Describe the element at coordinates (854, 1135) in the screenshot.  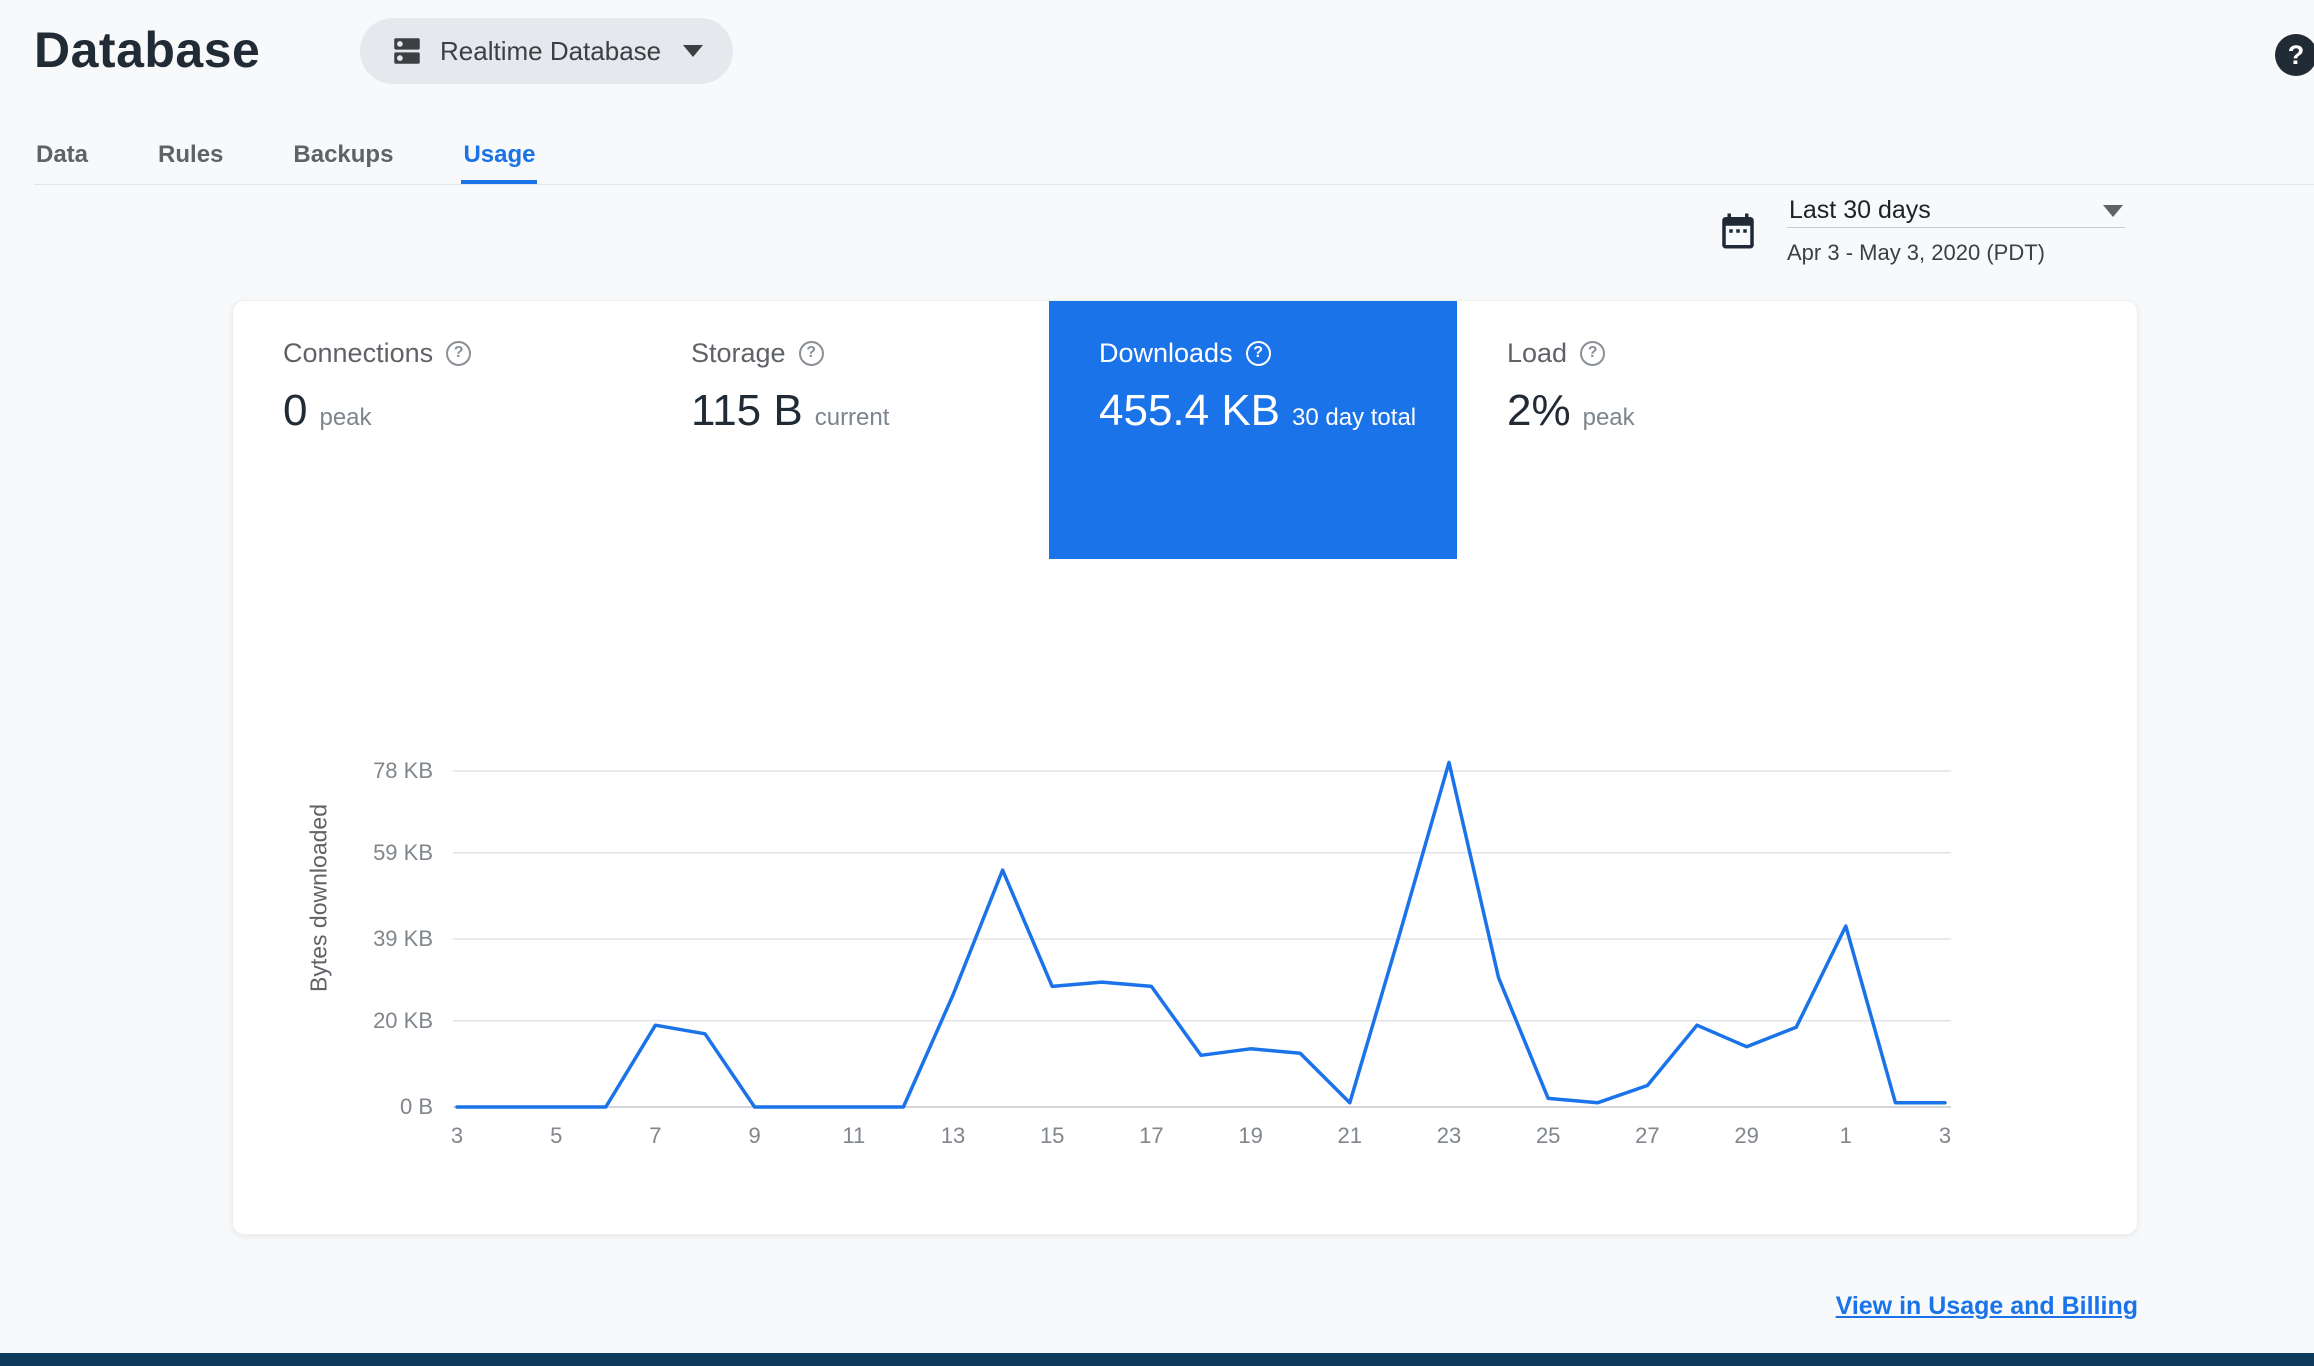
I see `x-axis-tick-label: 11` at that location.